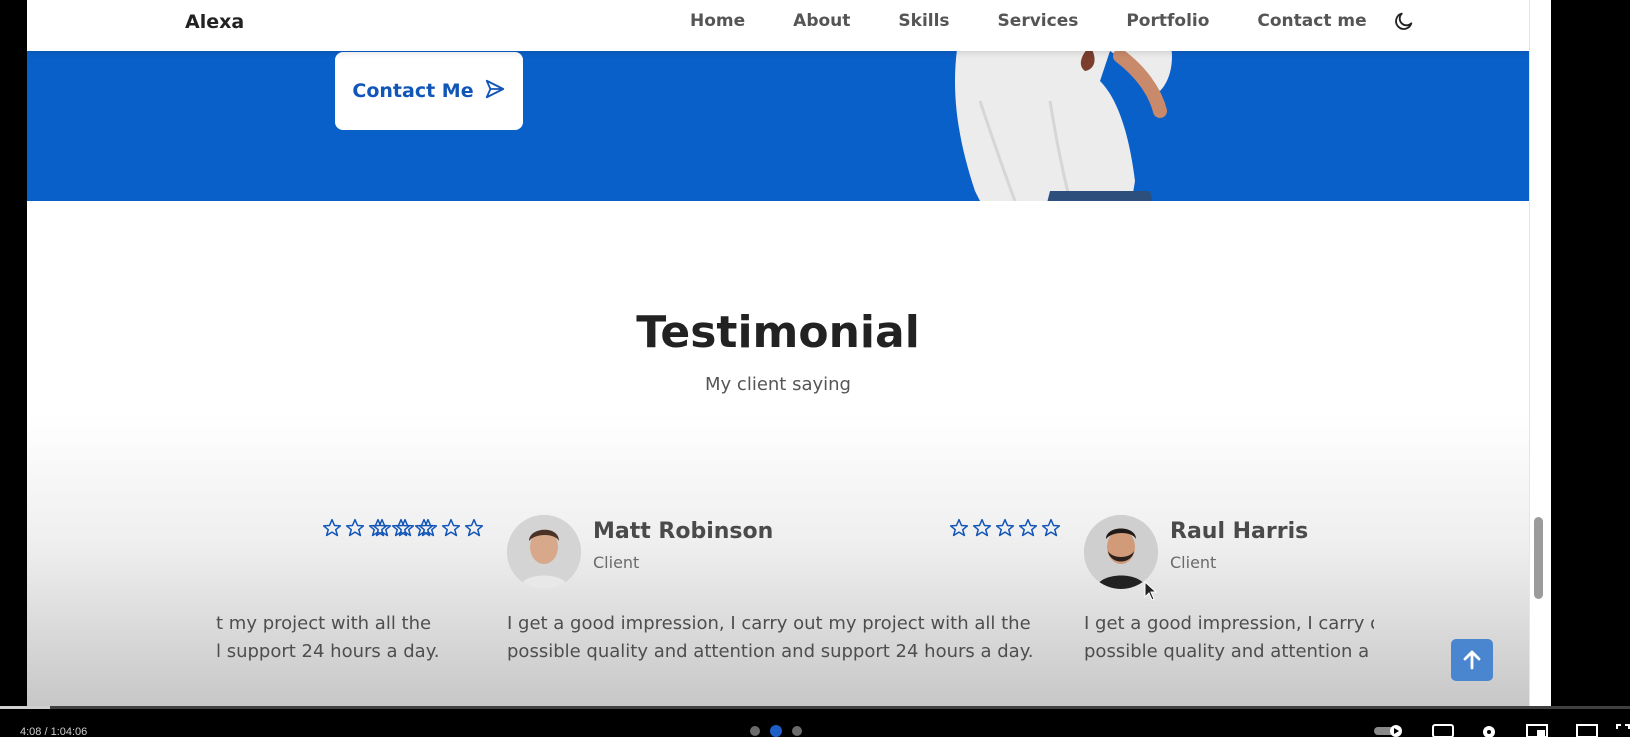  Describe the element at coordinates (1587, 730) in the screenshot. I see `theater-mode-icon` at that location.